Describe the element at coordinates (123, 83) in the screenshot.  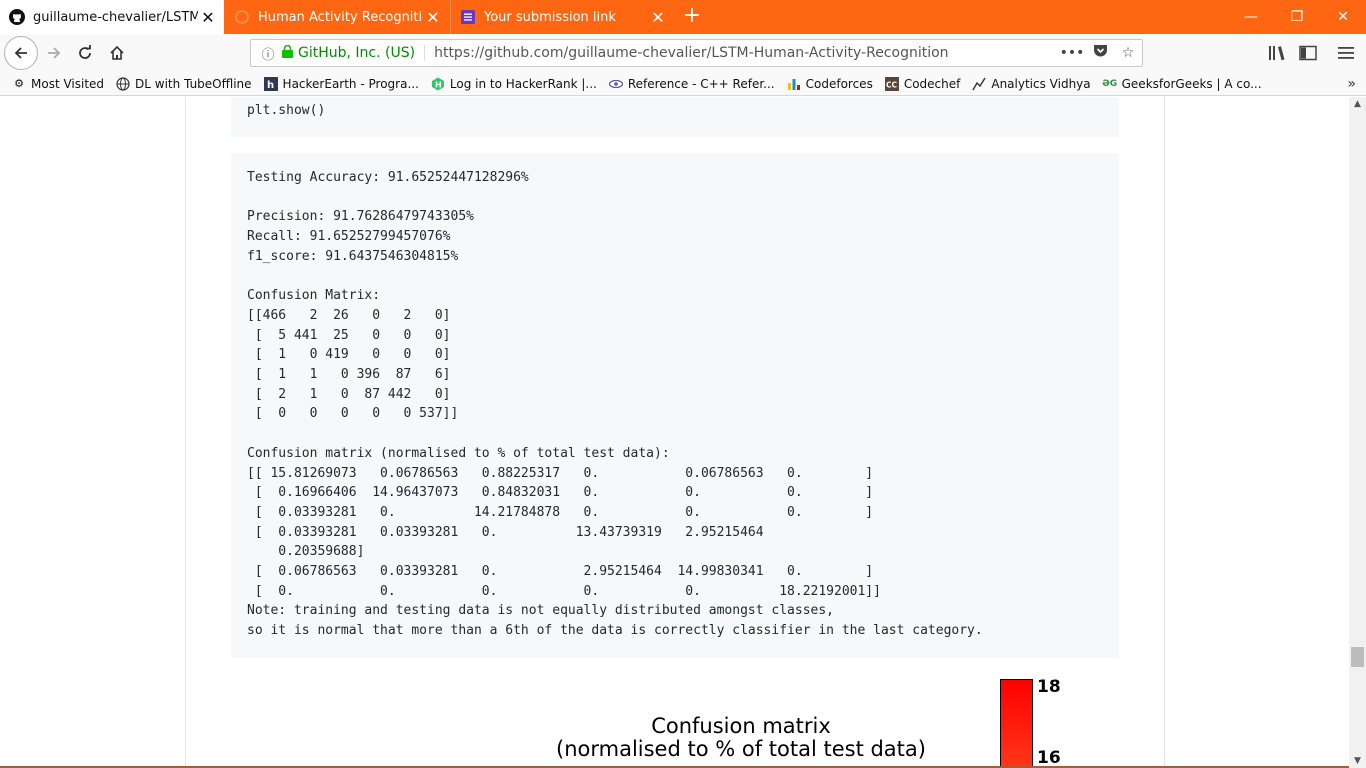
I see `globe-icon` at that location.